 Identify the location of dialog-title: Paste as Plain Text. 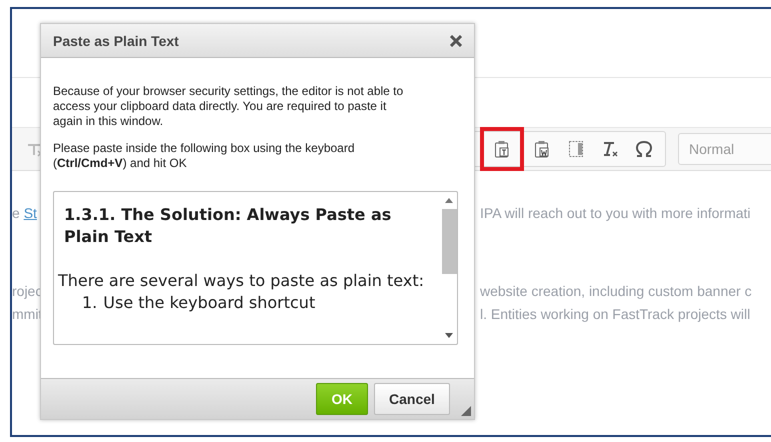
(116, 40).